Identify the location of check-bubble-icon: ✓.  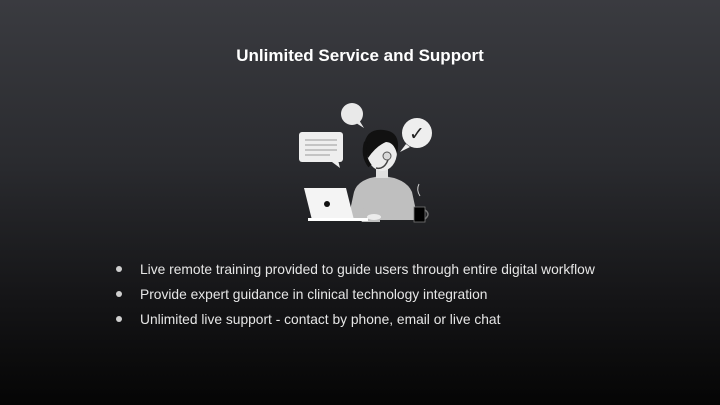
(416, 135).